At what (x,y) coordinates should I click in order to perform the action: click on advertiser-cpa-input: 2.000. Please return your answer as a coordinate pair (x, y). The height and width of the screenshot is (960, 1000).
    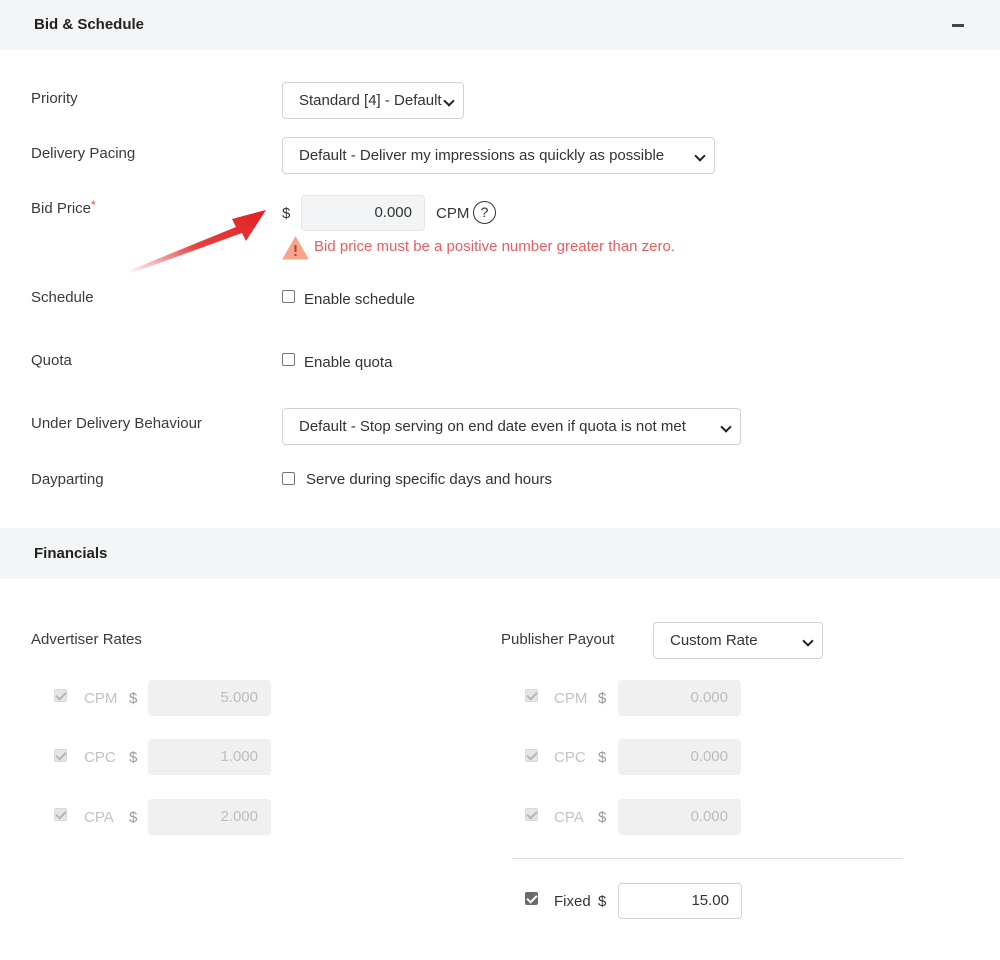
    Looking at the image, I should click on (209, 817).